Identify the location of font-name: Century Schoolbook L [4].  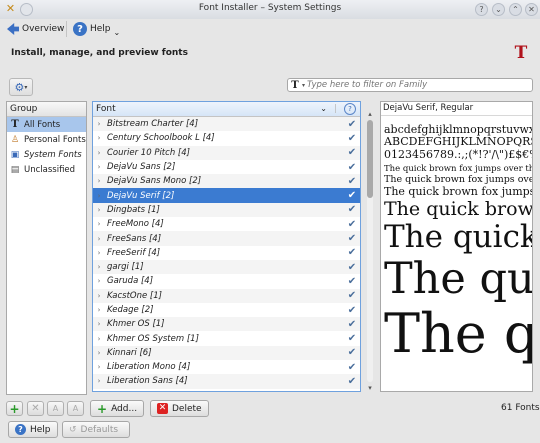
(161, 138).